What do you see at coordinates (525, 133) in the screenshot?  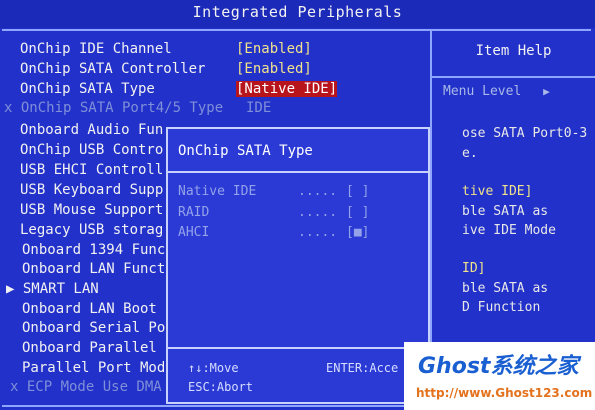 I see `help-line: ose SATA Port0-3` at bounding box center [525, 133].